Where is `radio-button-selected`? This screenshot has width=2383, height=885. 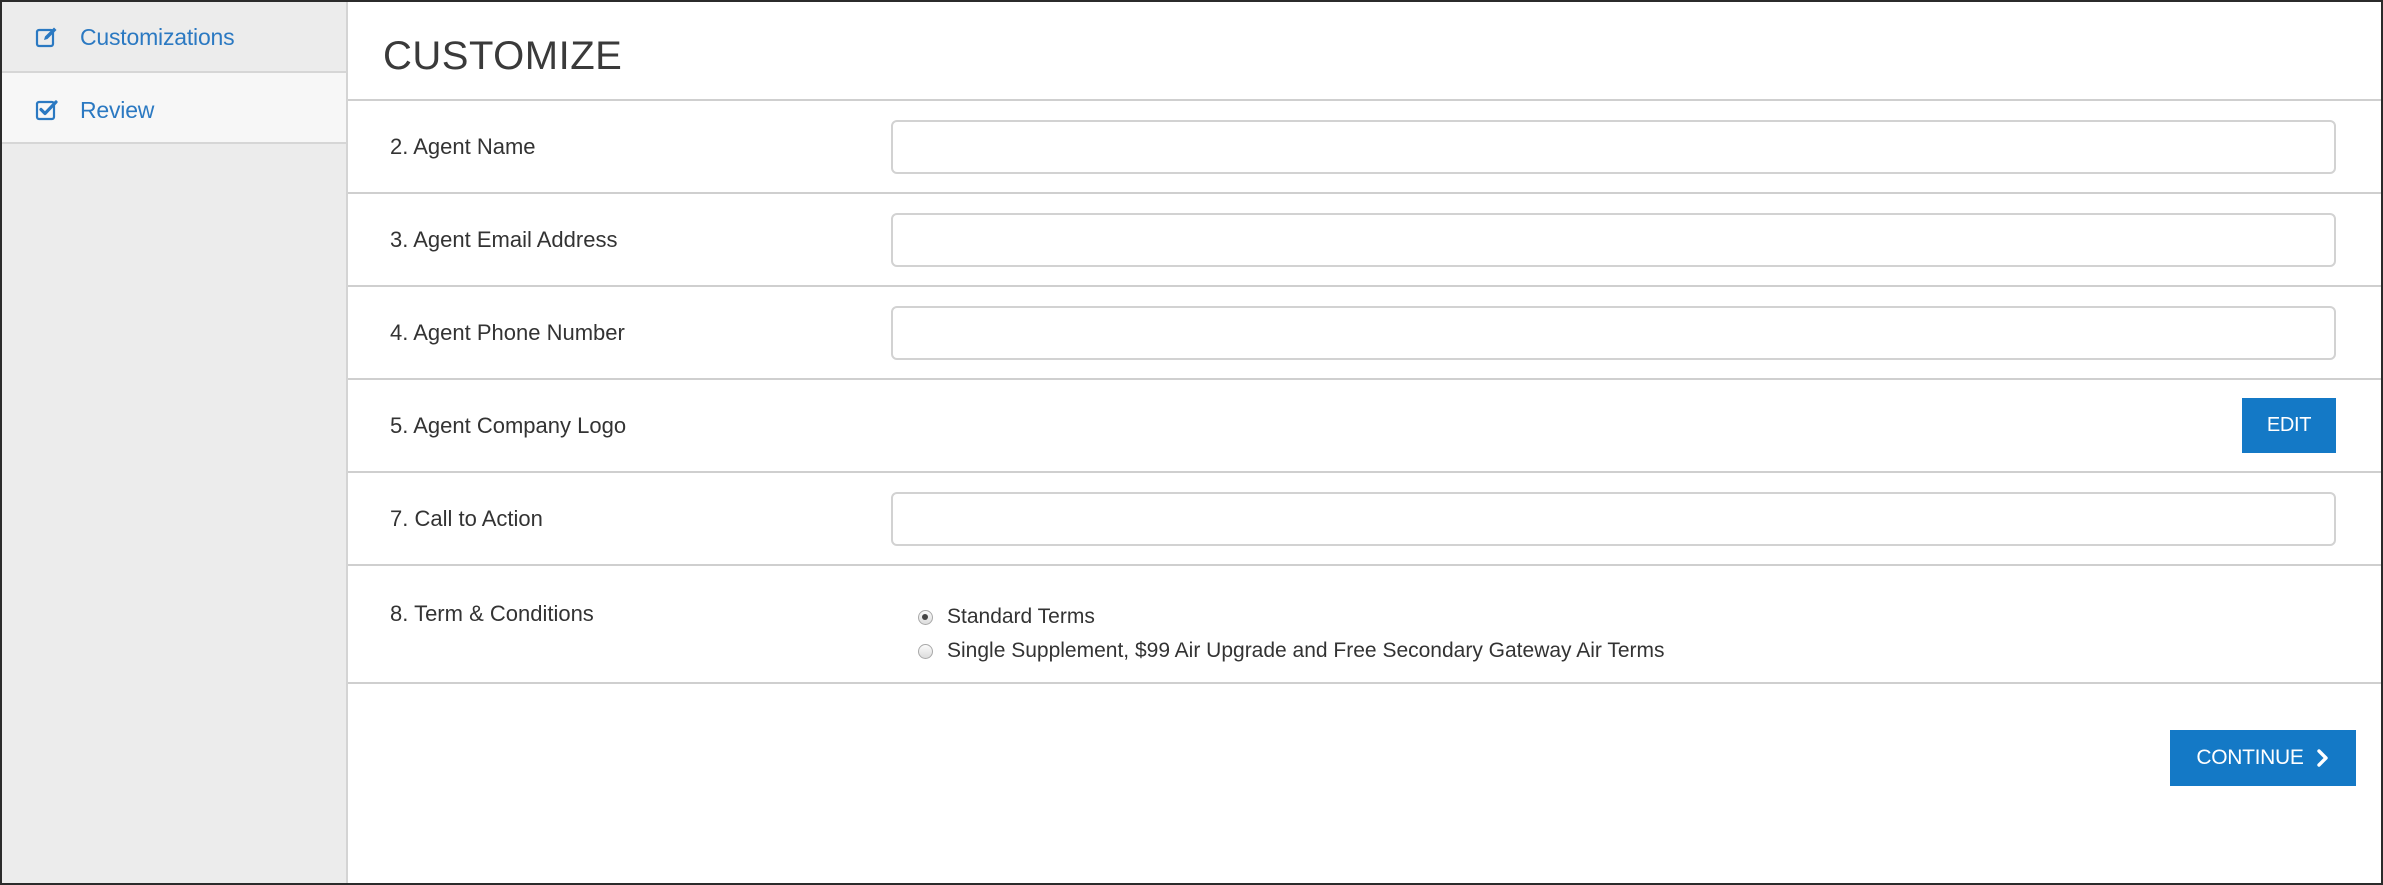 radio-button-selected is located at coordinates (925, 617).